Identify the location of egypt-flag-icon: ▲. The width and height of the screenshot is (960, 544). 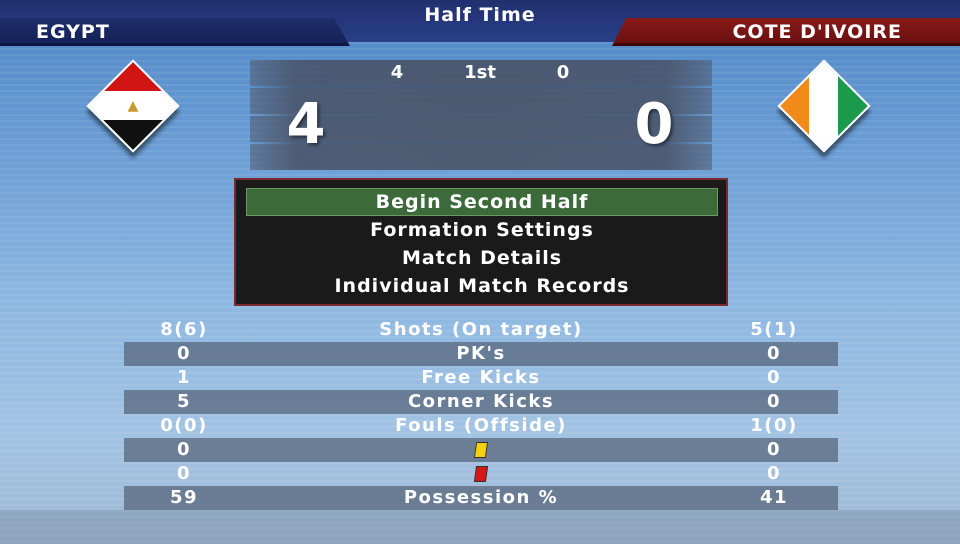
(133, 106).